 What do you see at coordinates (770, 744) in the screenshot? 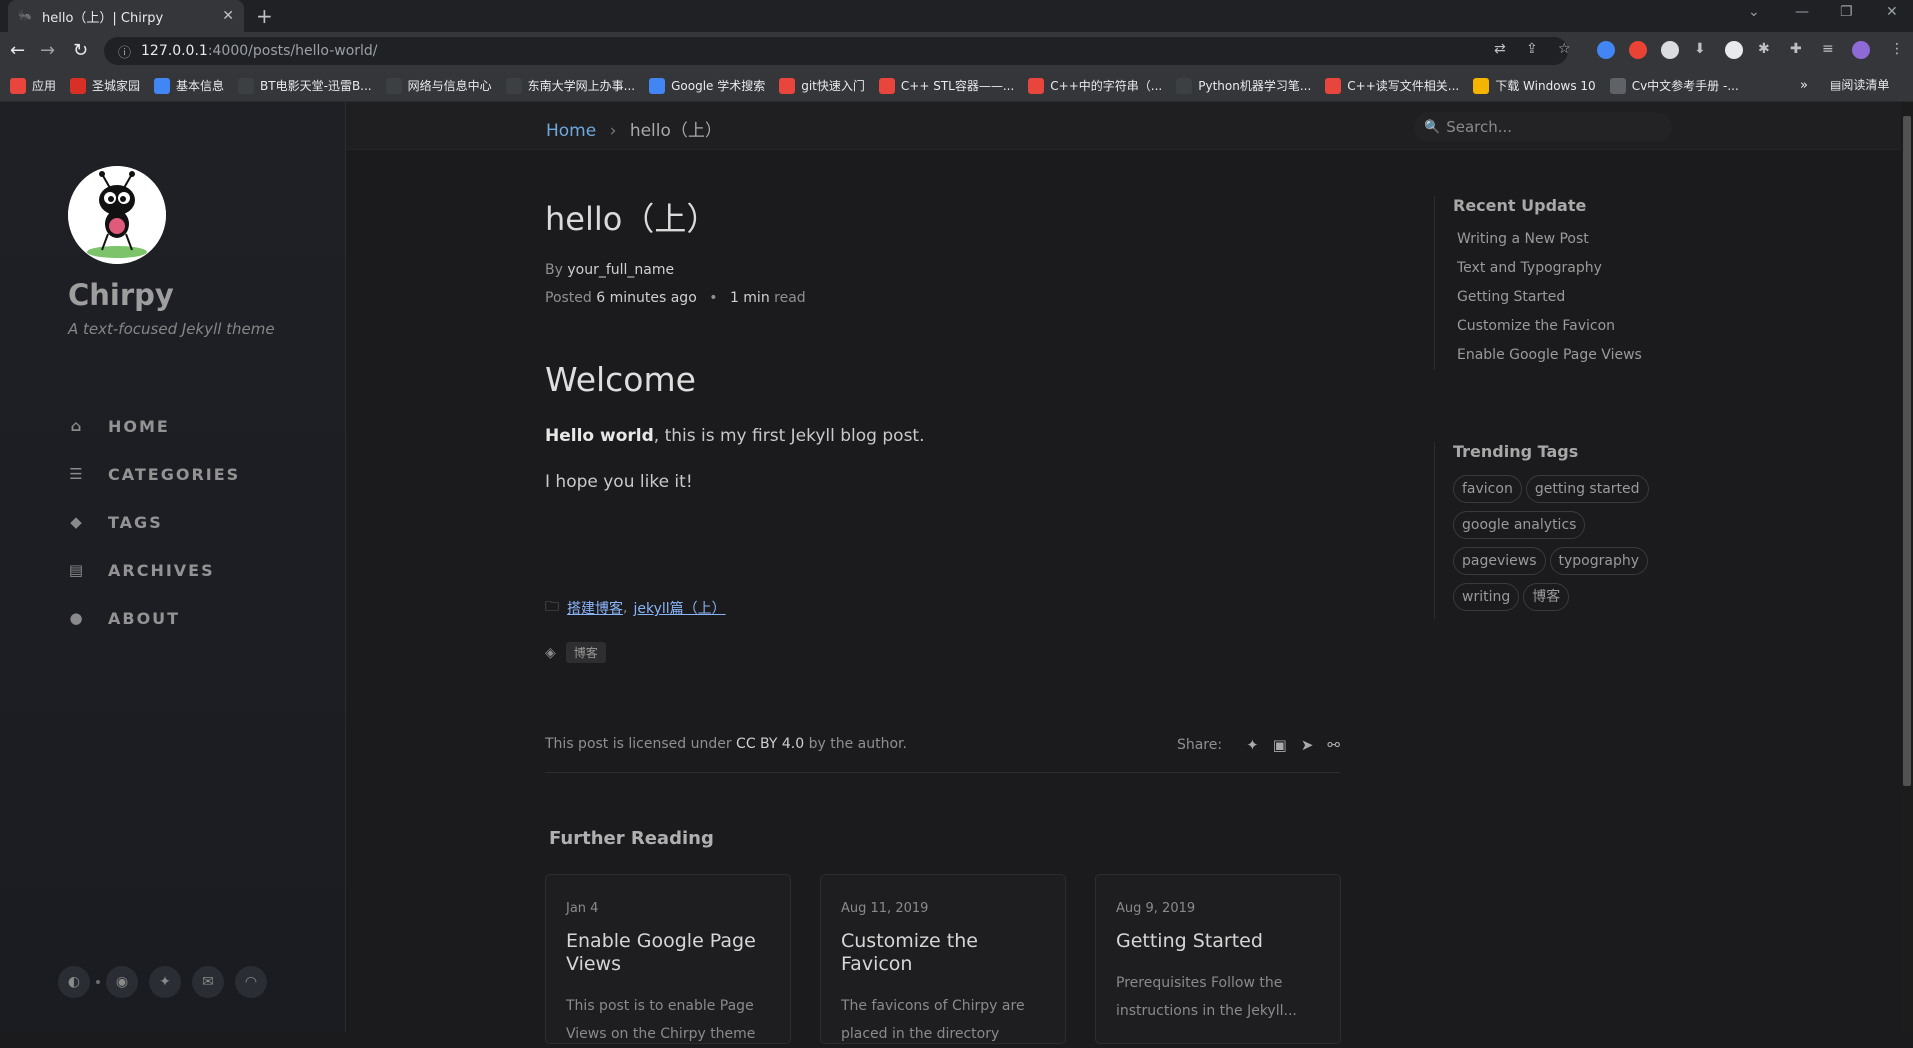
I see `license-link: CC BY 4.0` at bounding box center [770, 744].